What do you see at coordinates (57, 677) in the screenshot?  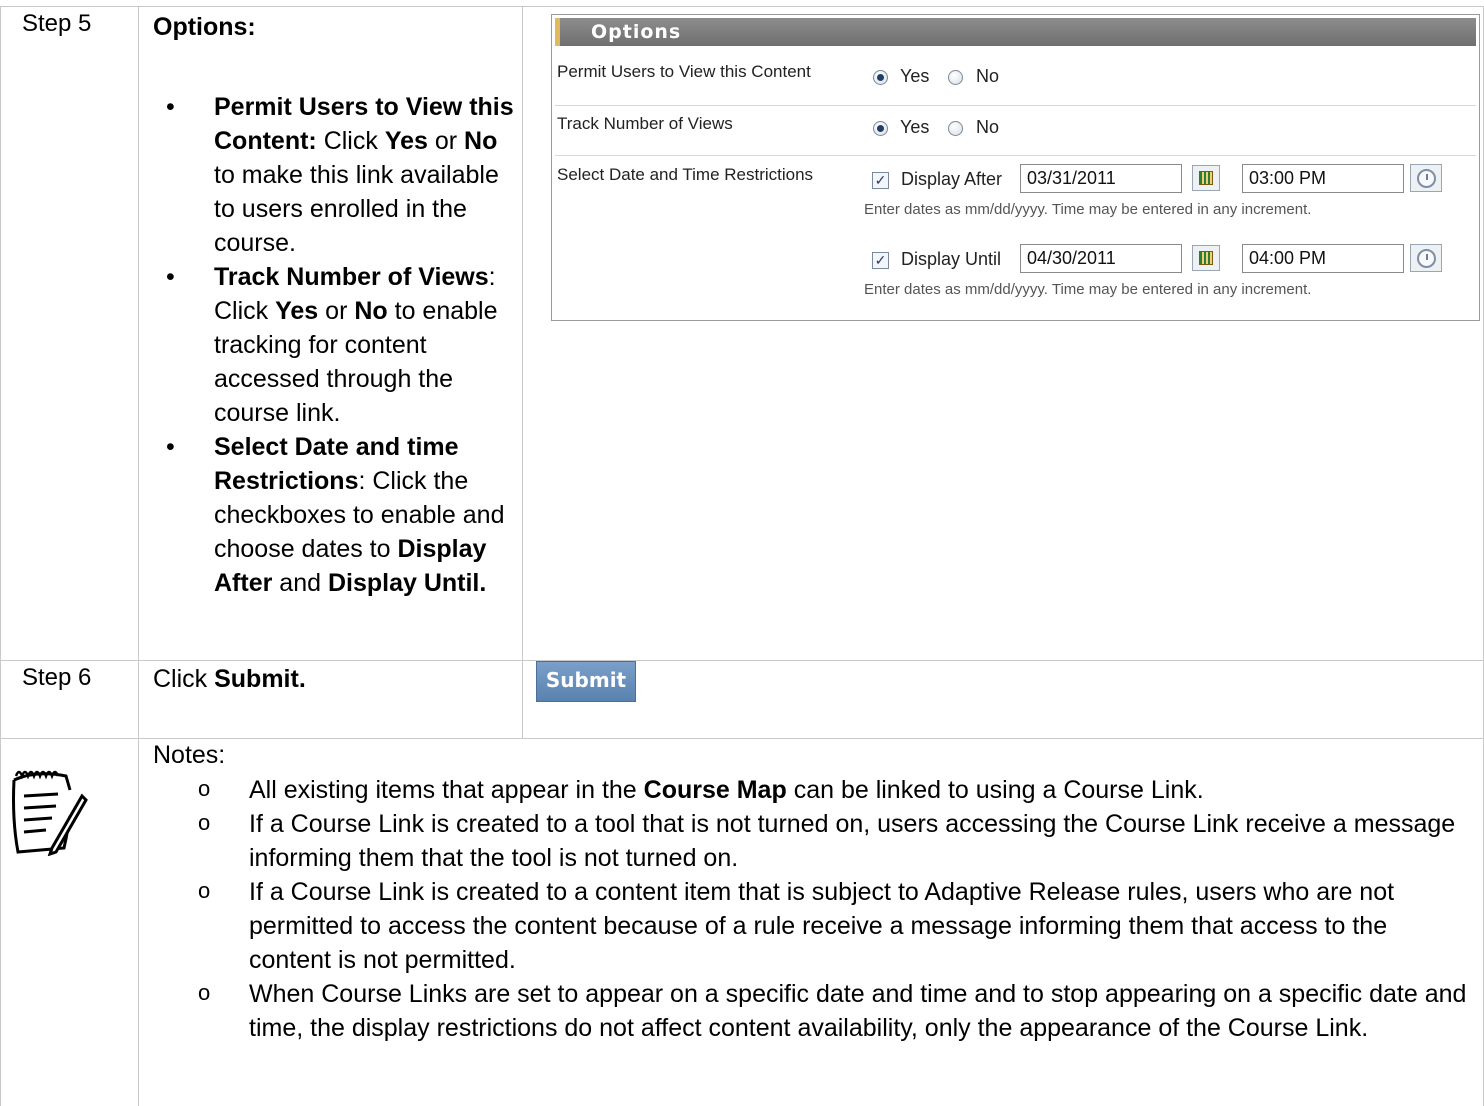 I see `step-6-label: Step 6` at bounding box center [57, 677].